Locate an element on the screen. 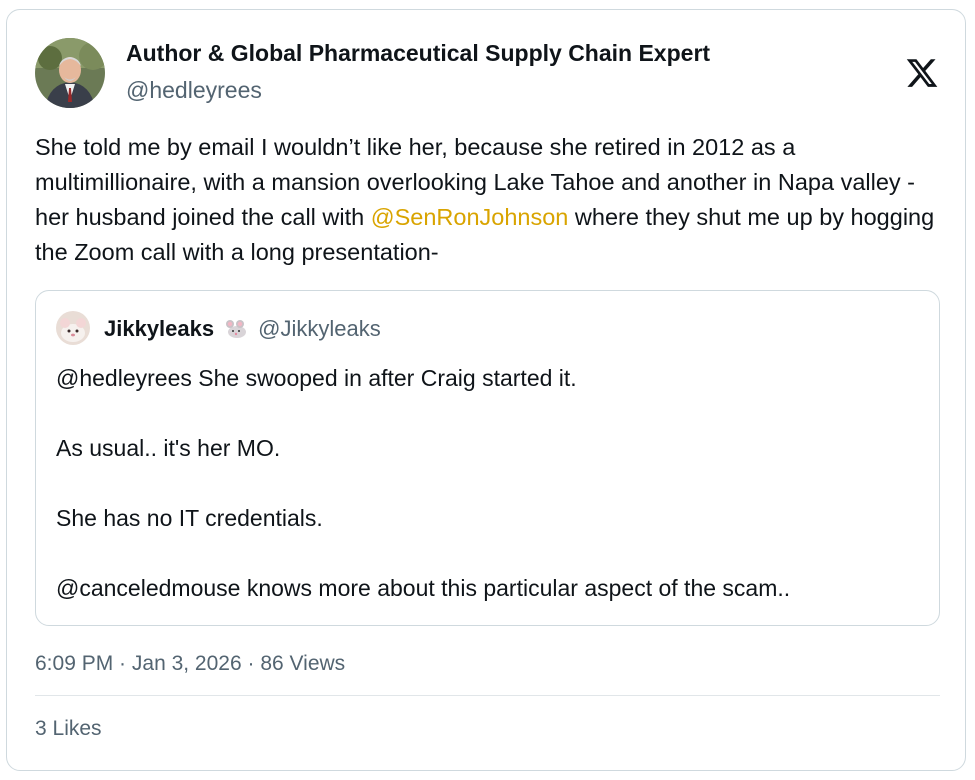  quoted-avatar-icon is located at coordinates (73, 328).